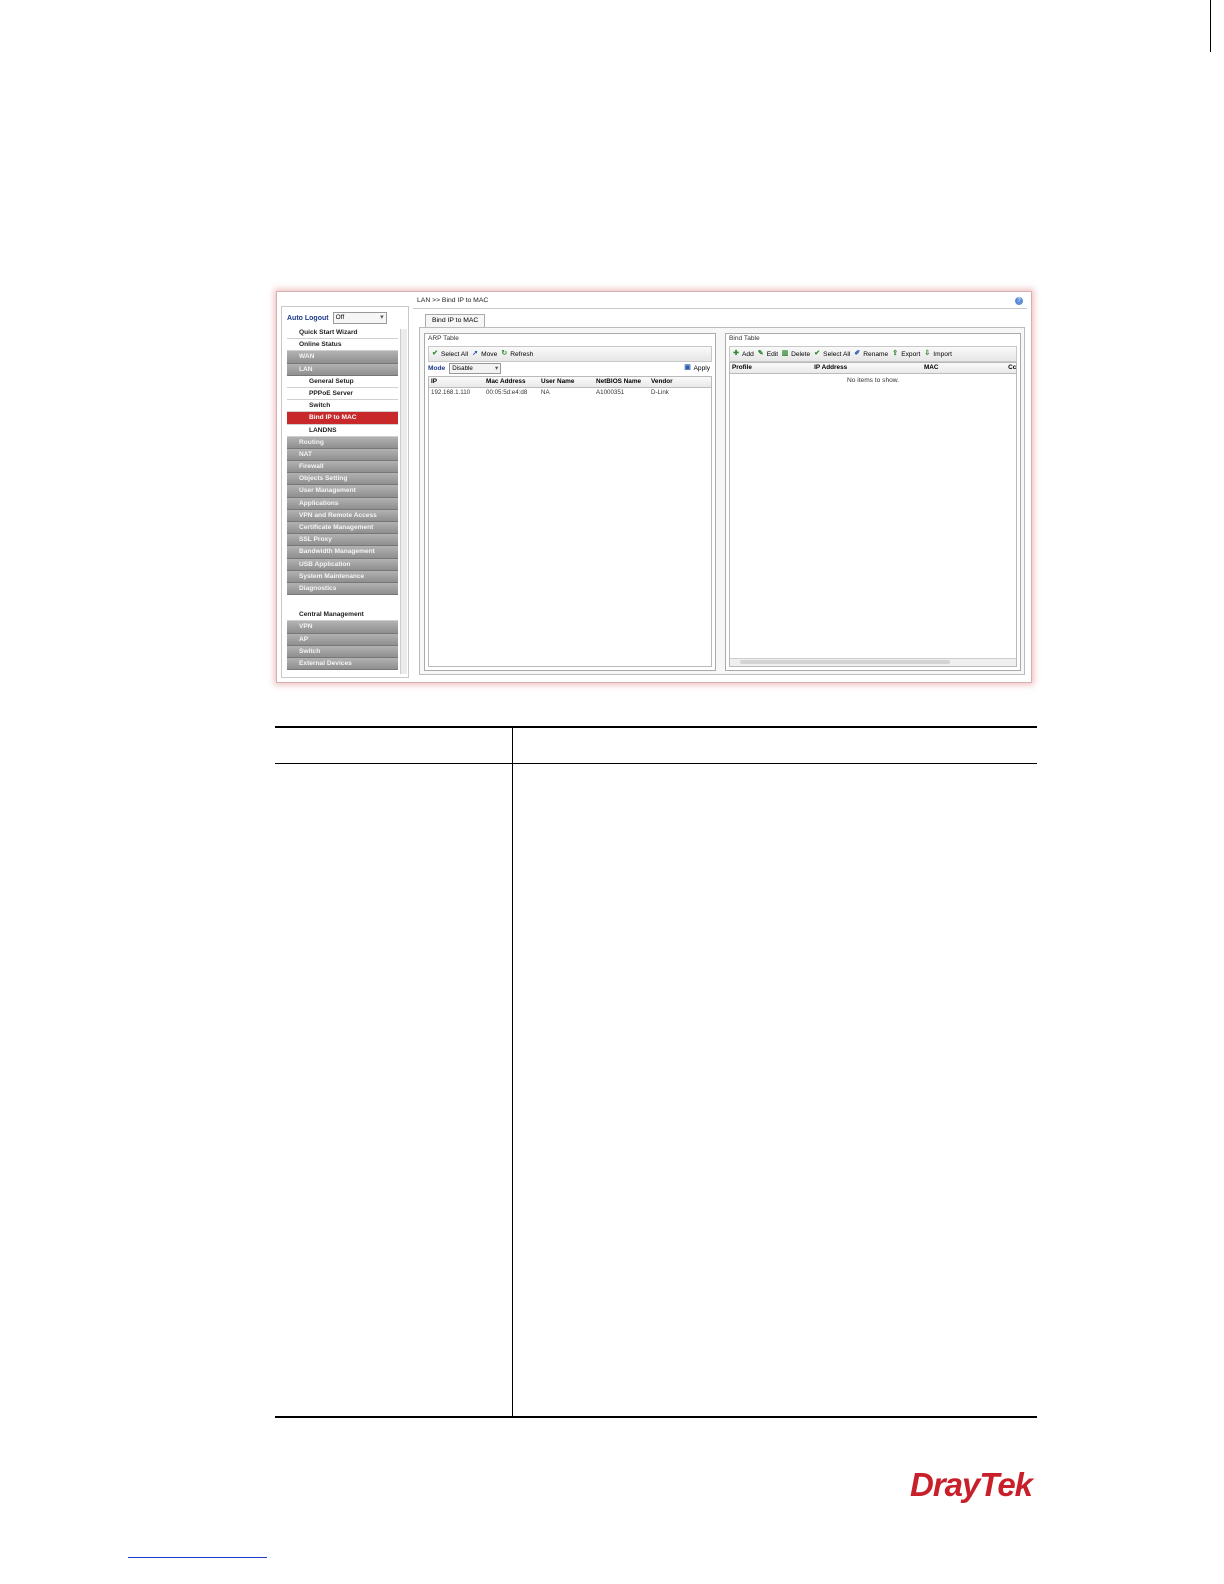 The image size is (1224, 1584). I want to click on bind-grid-hscrollbar, so click(873, 662).